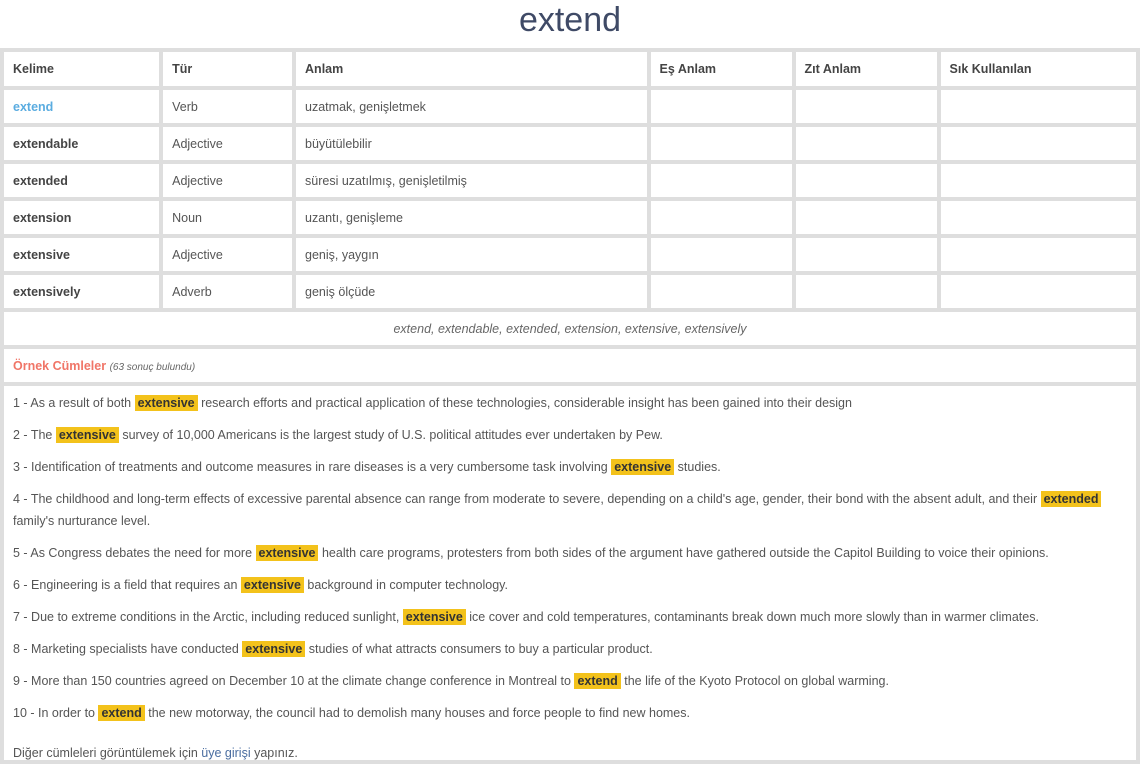  I want to click on sentence-text: background in computer technology., so click(405, 585).